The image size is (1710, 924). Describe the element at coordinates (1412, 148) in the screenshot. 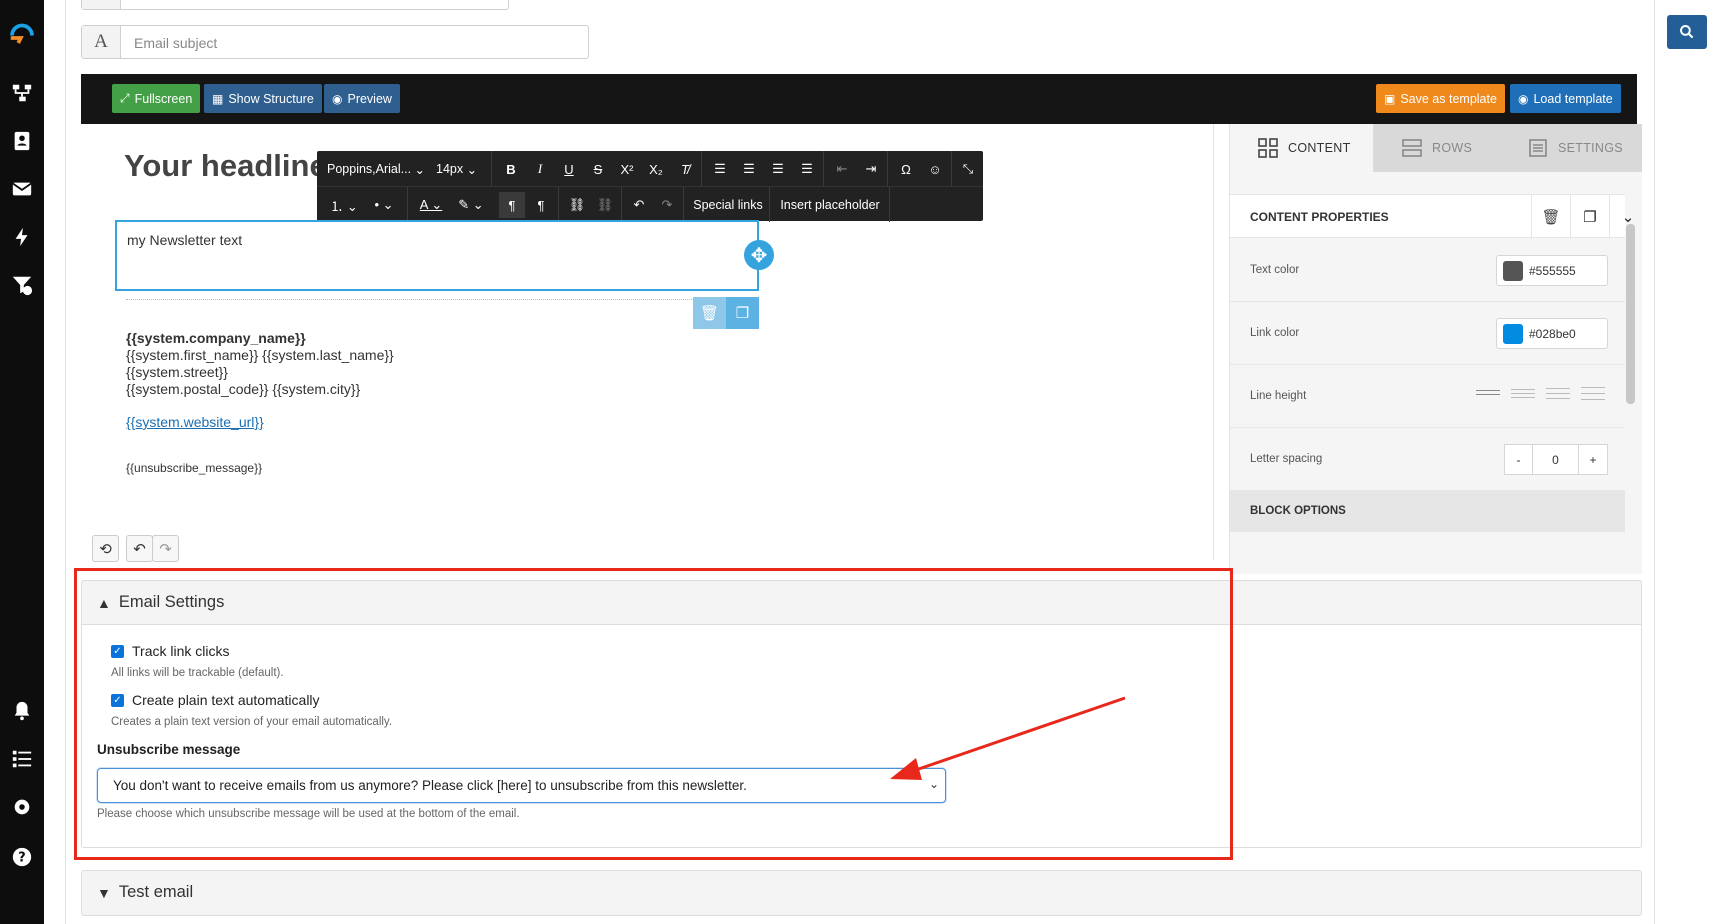

I see `rows-icon` at that location.